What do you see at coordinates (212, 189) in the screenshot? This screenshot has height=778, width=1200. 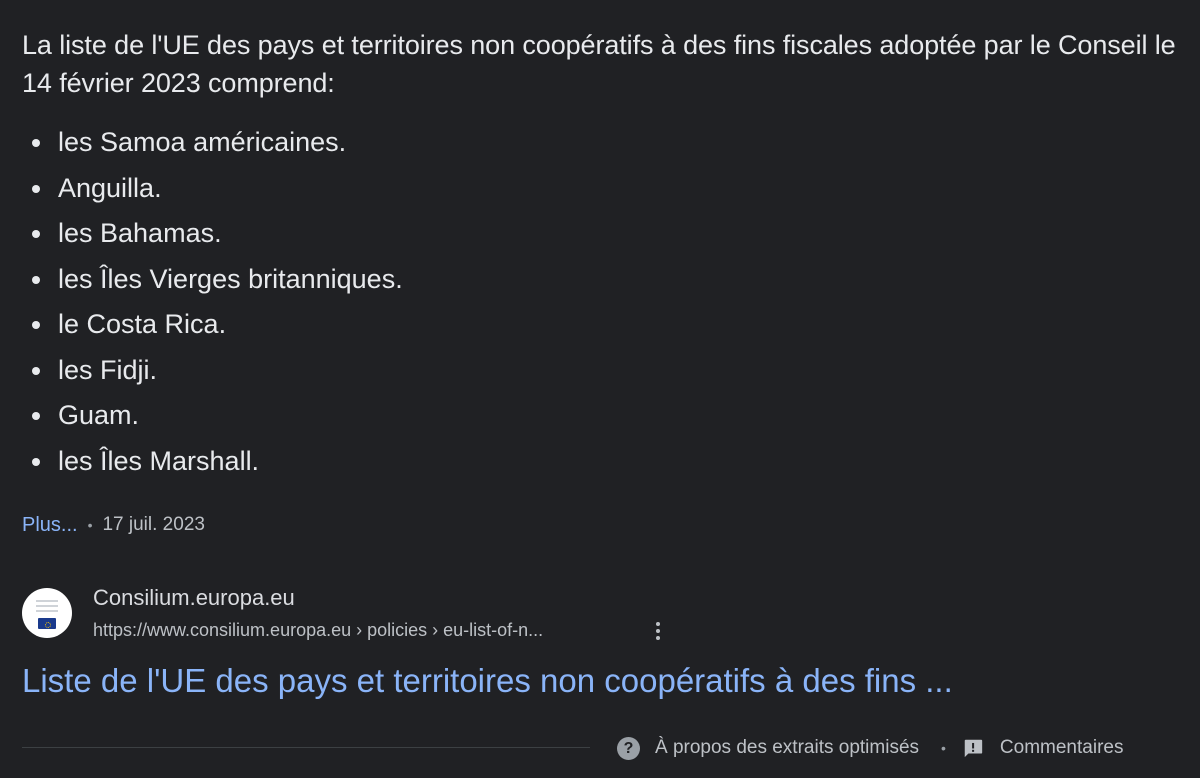 I see `list-item: Anguilla.` at bounding box center [212, 189].